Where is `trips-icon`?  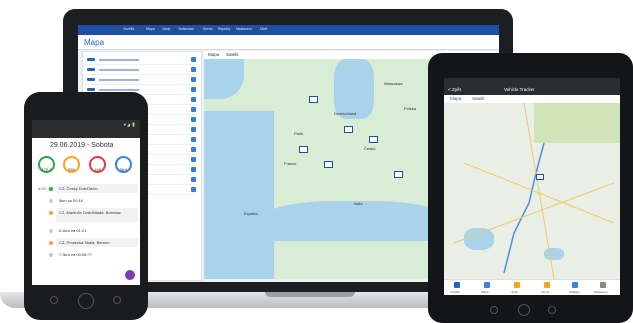
trips-icon is located at coordinates (517, 285).